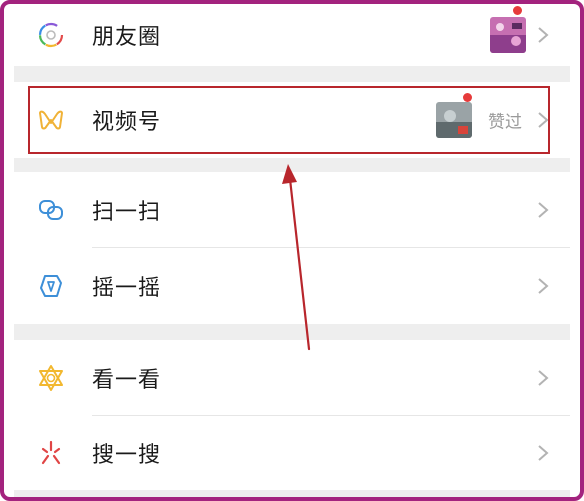 This screenshot has height=501, width=584. What do you see at coordinates (292, 35) in the screenshot?
I see `menu-item-moments: 朋友圈` at bounding box center [292, 35].